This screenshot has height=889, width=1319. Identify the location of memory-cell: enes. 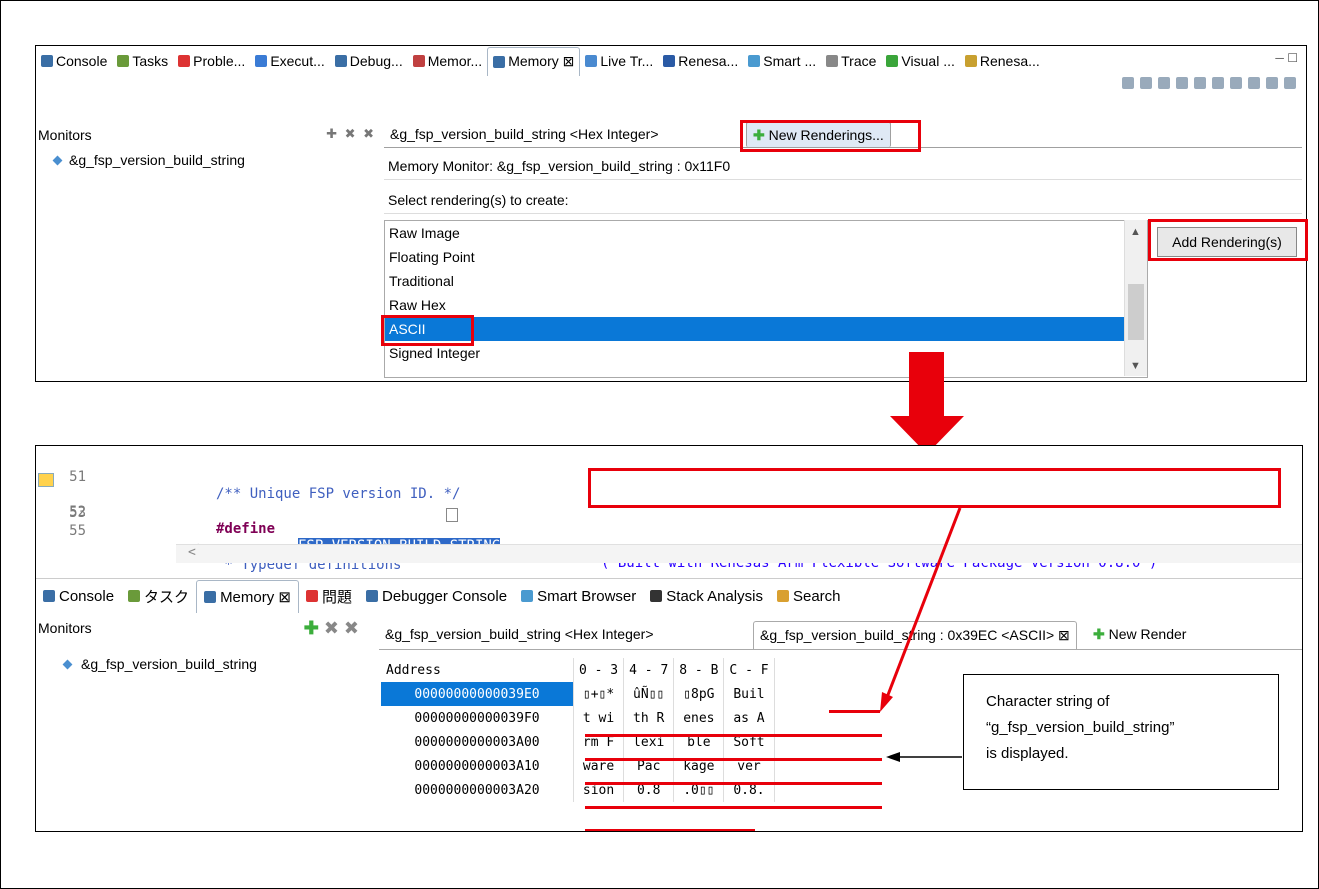
(699, 718).